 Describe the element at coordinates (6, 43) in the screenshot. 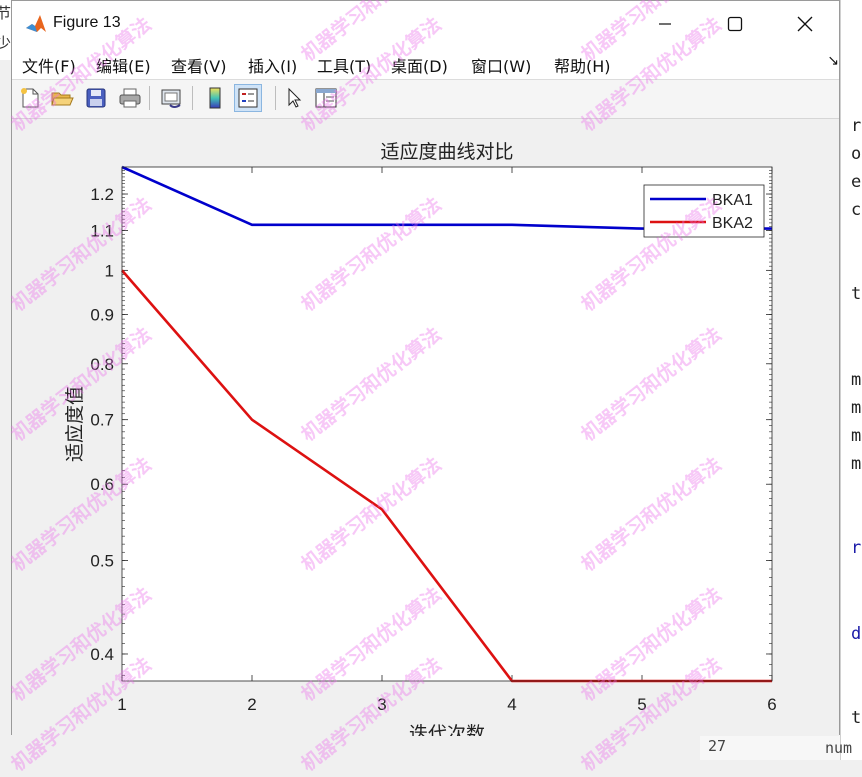

I see `background-char: 少` at that location.